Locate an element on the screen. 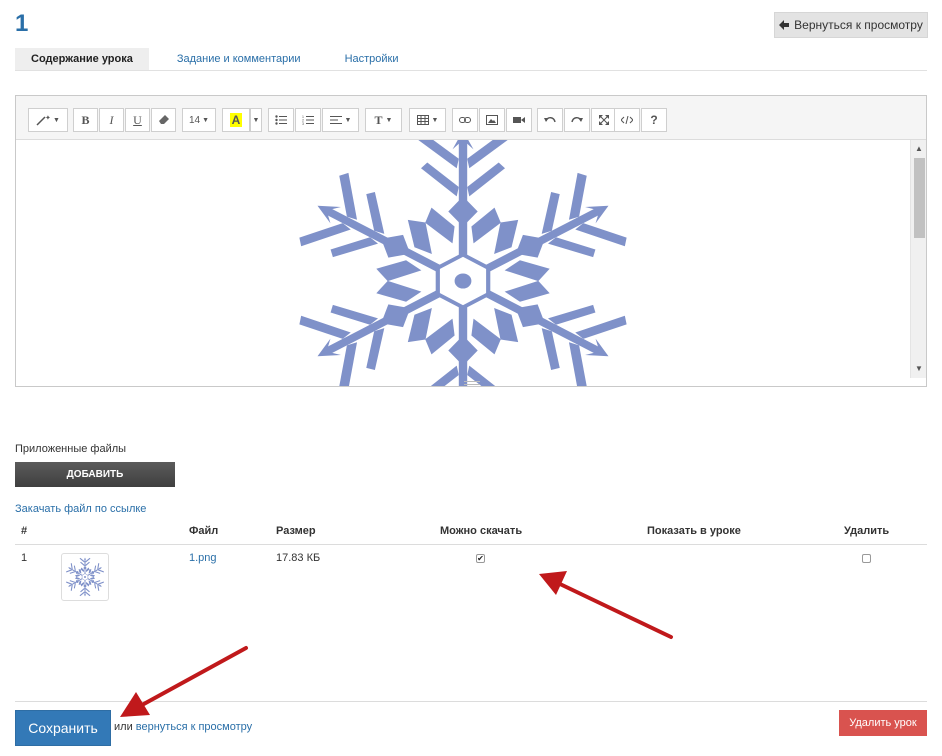 This screenshot has width=942, height=756. eraser-icon is located at coordinates (163, 119).